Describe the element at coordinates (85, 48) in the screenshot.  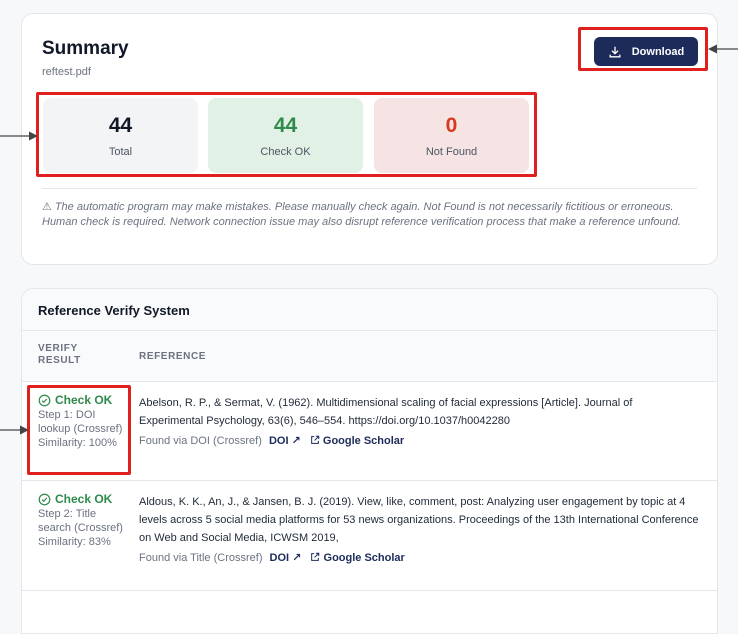
I see `summary-title: Summary` at that location.